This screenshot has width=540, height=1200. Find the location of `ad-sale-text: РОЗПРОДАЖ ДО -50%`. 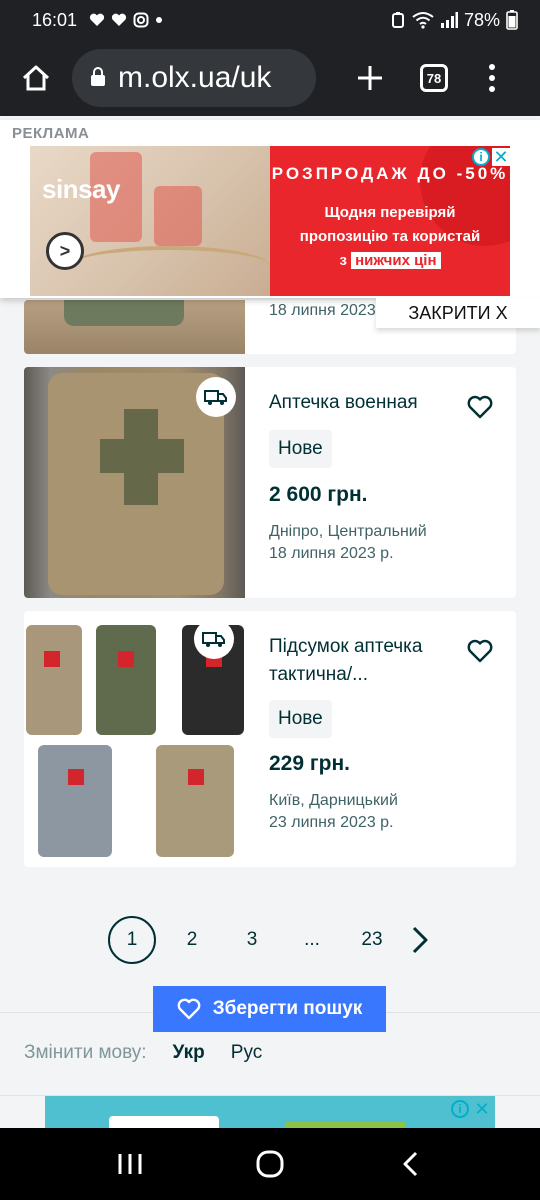

ad-sale-text: РОЗПРОДАЖ ДО -50% is located at coordinates (390, 173).